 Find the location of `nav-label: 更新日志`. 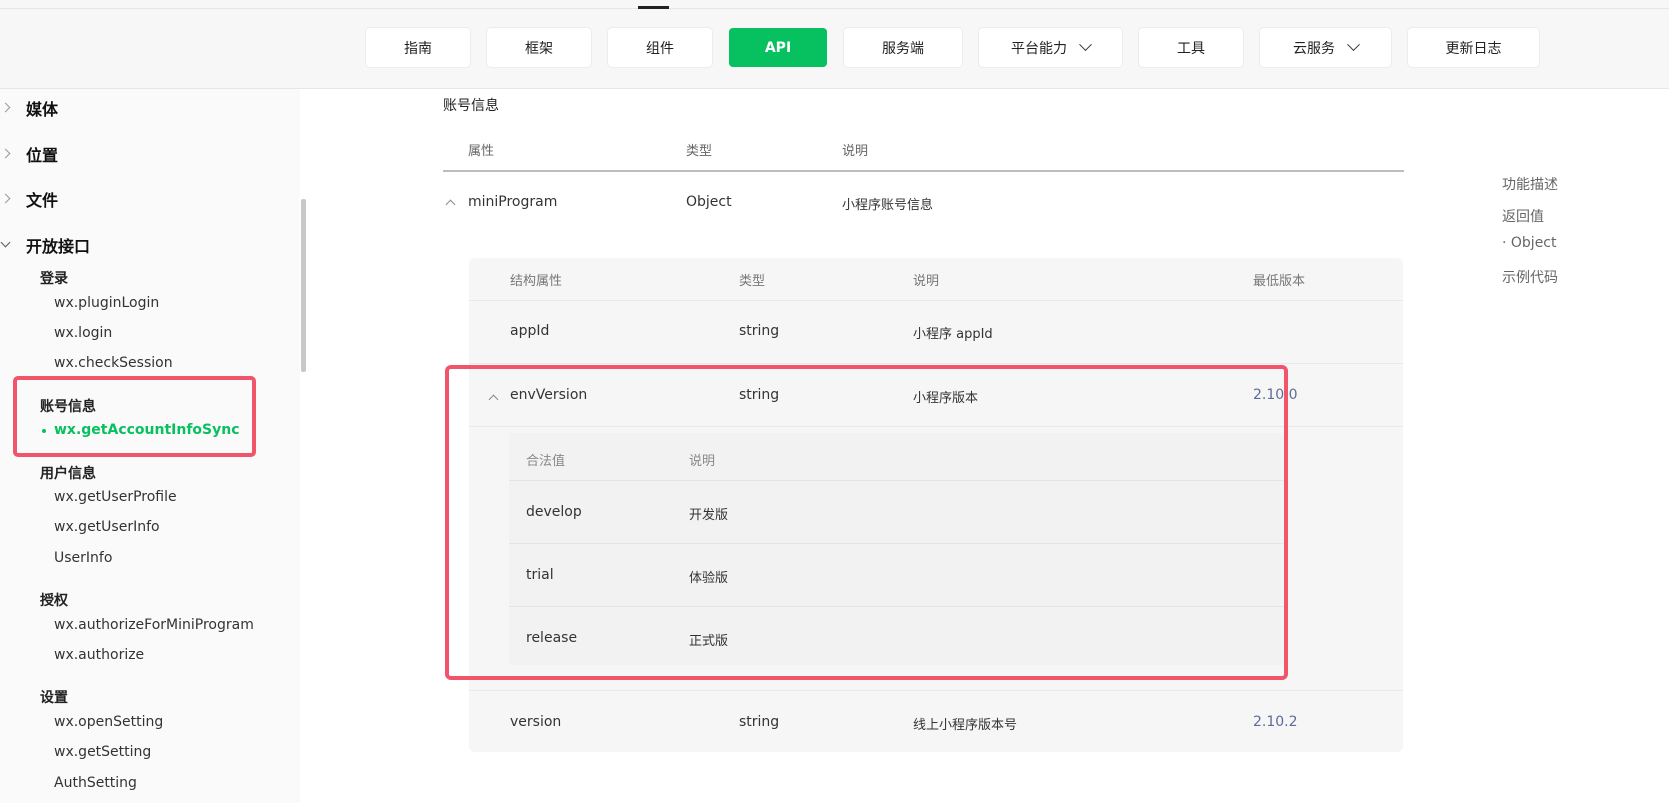

nav-label: 更新日志 is located at coordinates (1473, 48).